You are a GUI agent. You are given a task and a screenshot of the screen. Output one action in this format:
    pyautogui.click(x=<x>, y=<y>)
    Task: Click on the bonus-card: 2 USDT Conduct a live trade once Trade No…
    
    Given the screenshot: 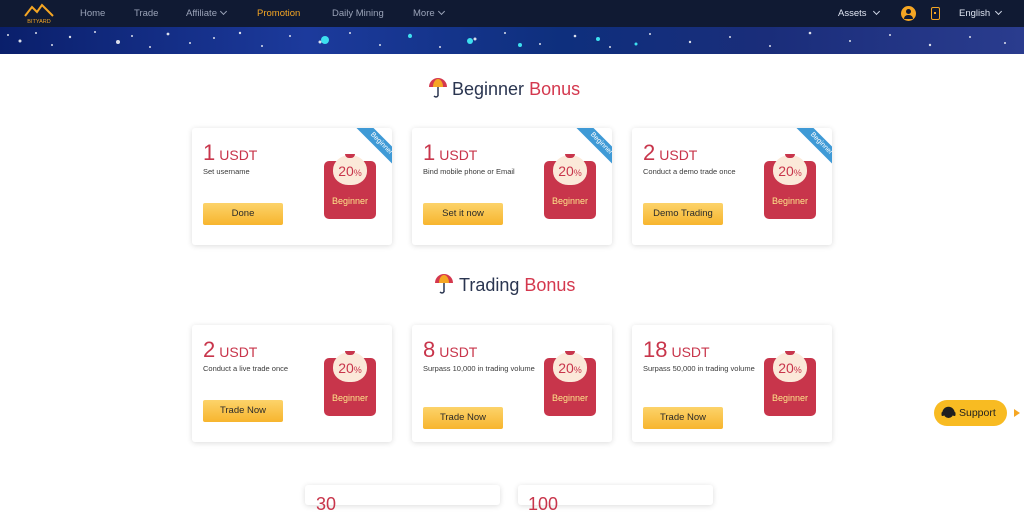 What is the action you would take?
    pyautogui.click(x=292, y=383)
    